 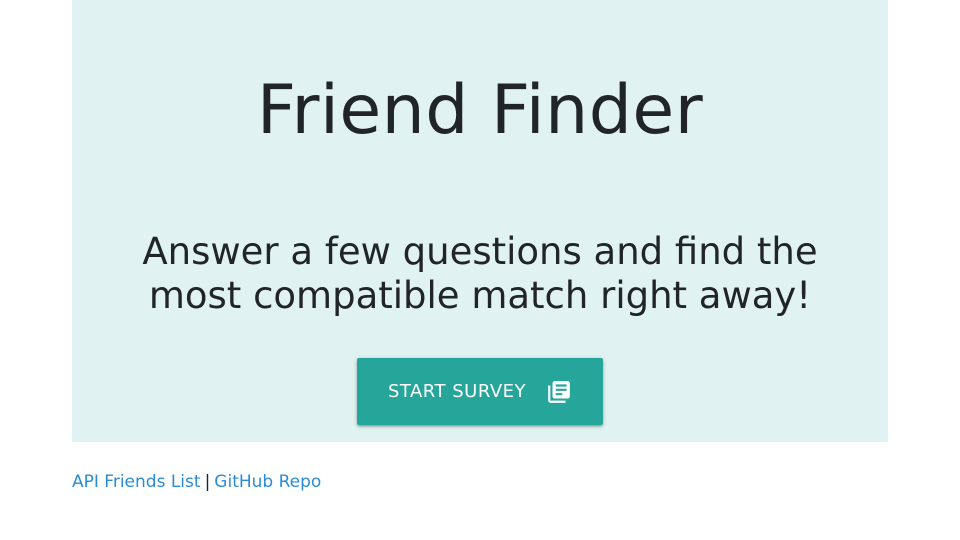 What do you see at coordinates (559, 392) in the screenshot?
I see `library-books-icon` at bounding box center [559, 392].